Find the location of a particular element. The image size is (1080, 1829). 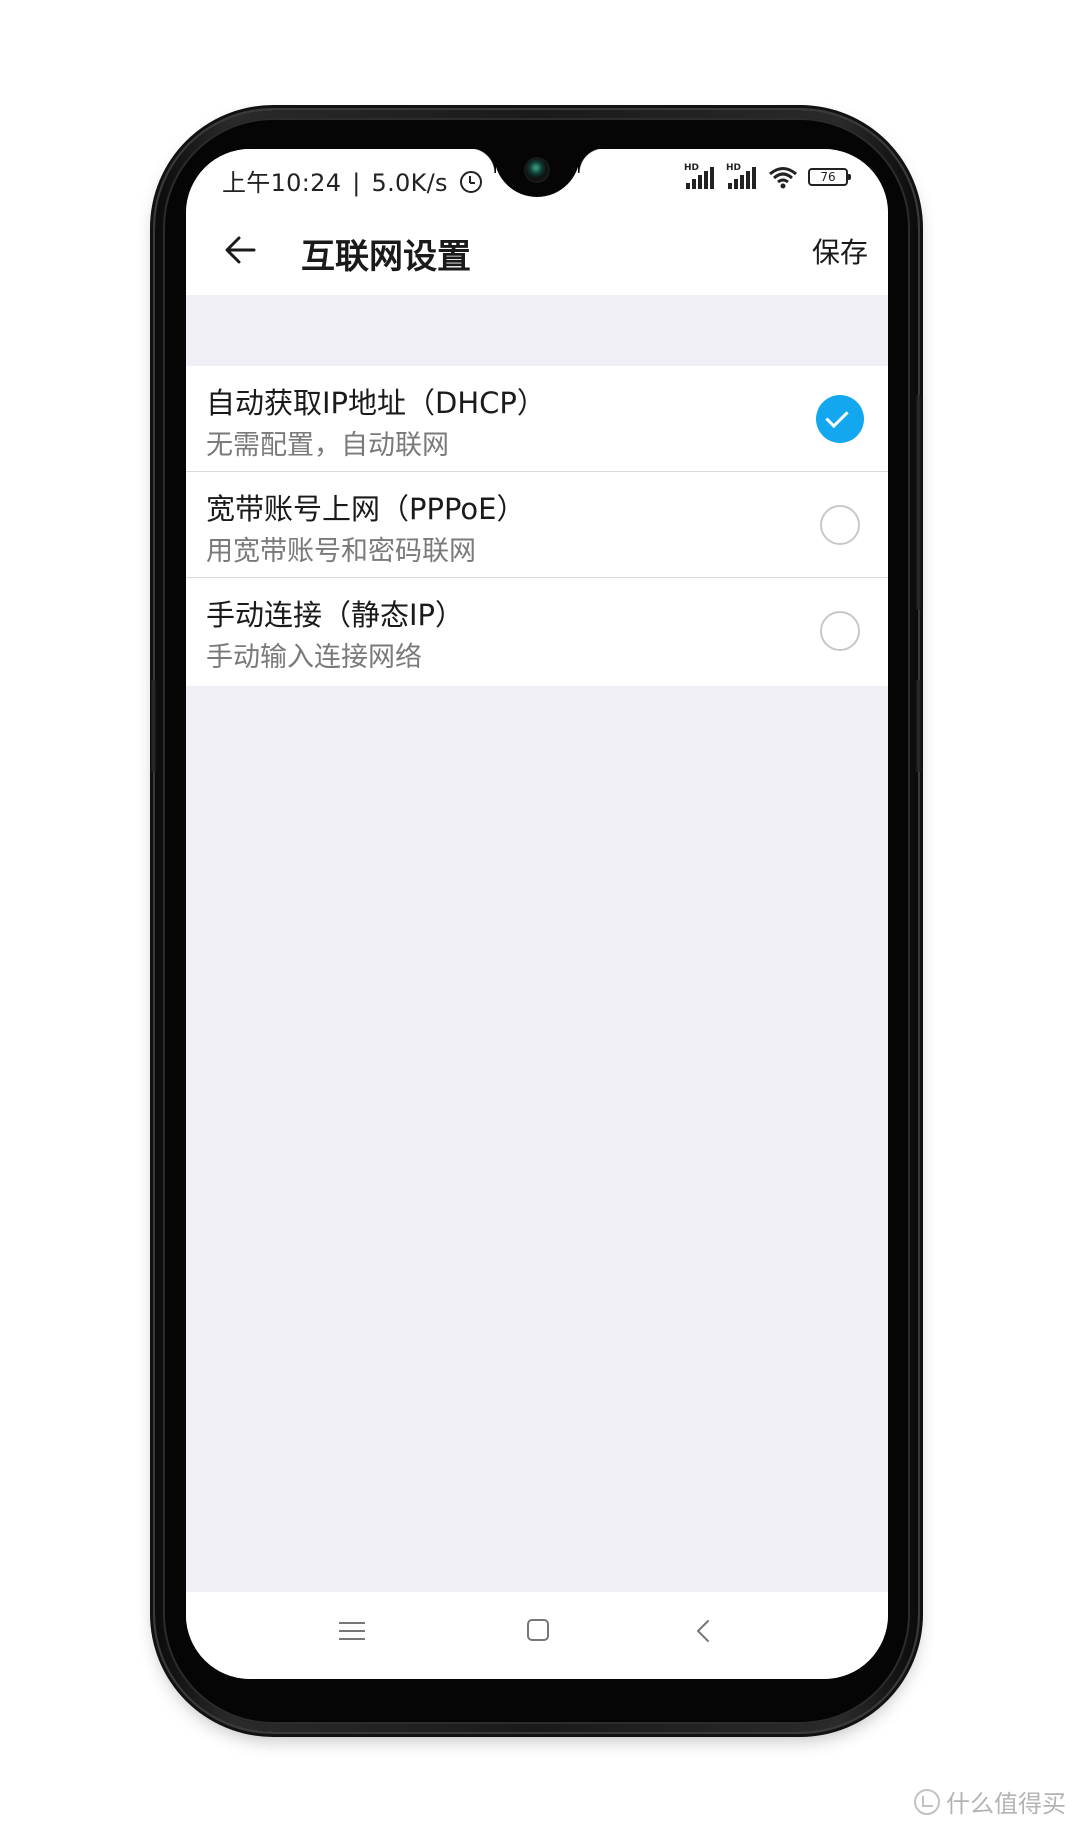

arrow-left-icon is located at coordinates (240, 250).